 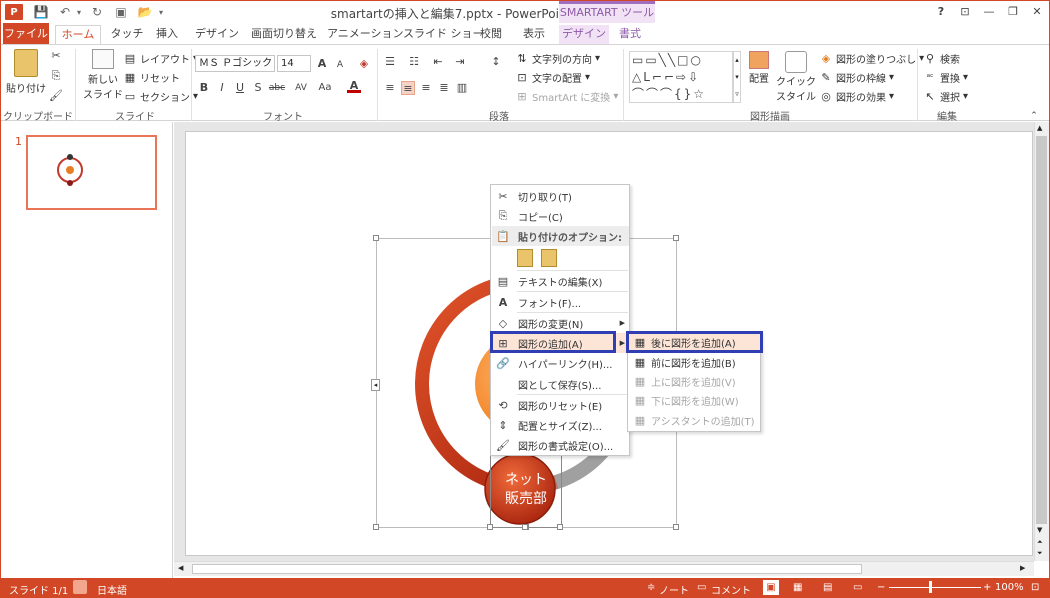 What do you see at coordinates (731, 589) in the screenshot?
I see `comments-button: コメント` at bounding box center [731, 589].